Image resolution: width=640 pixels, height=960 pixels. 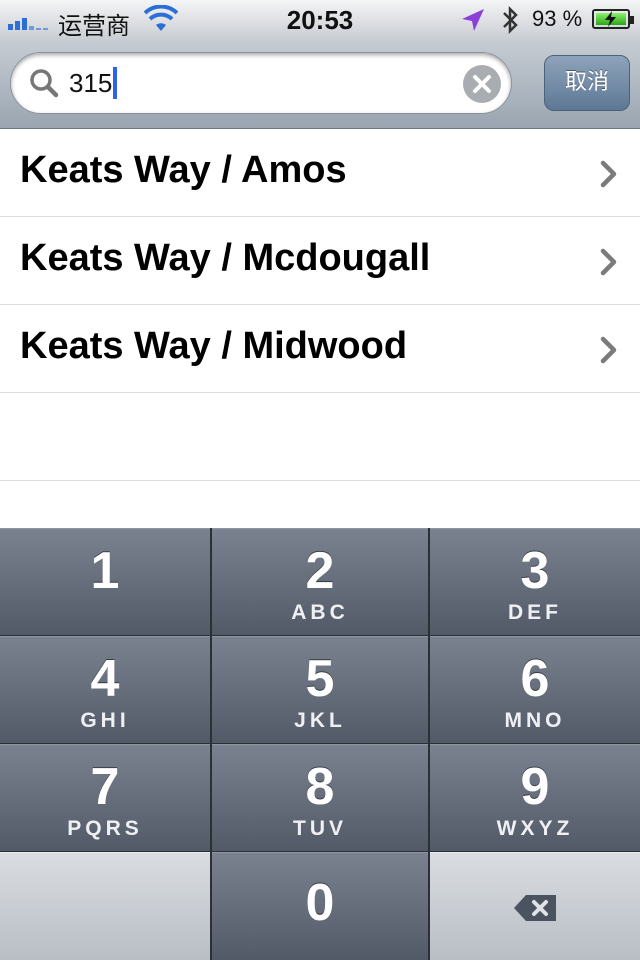 I want to click on list-item: Keats Way / Mcdougall, so click(x=320, y=261).